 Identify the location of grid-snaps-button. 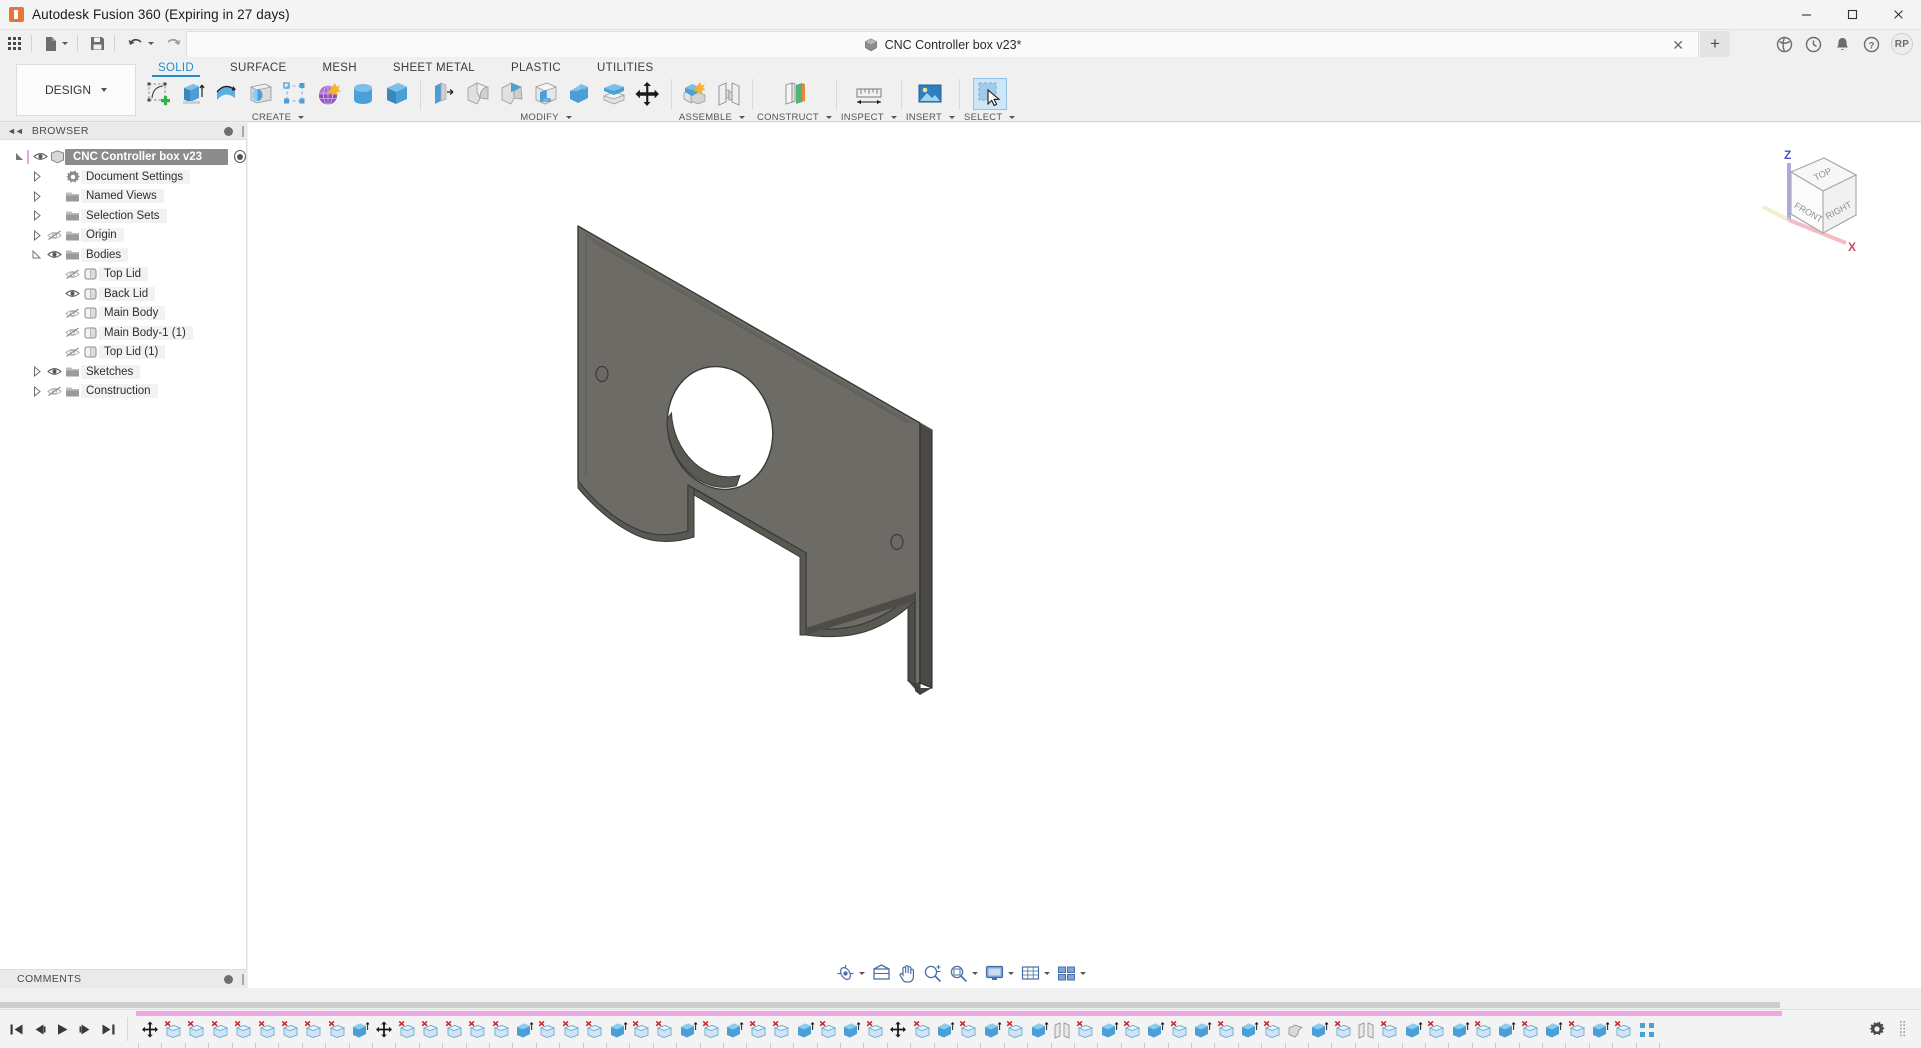
(1035, 973).